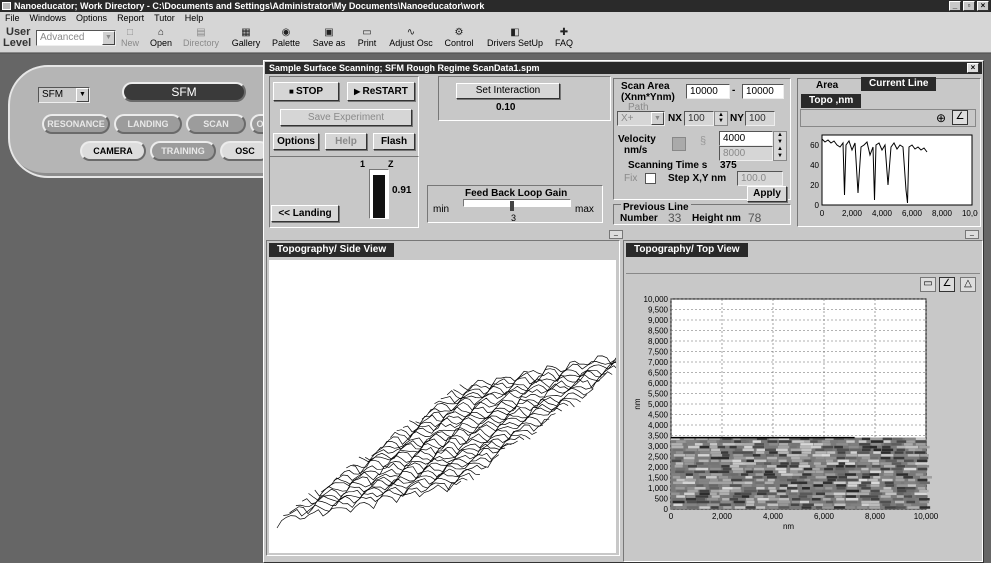 The width and height of the screenshot is (991, 563). Describe the element at coordinates (616, 234) in the screenshot. I see `minimize-controls-button: _` at that location.